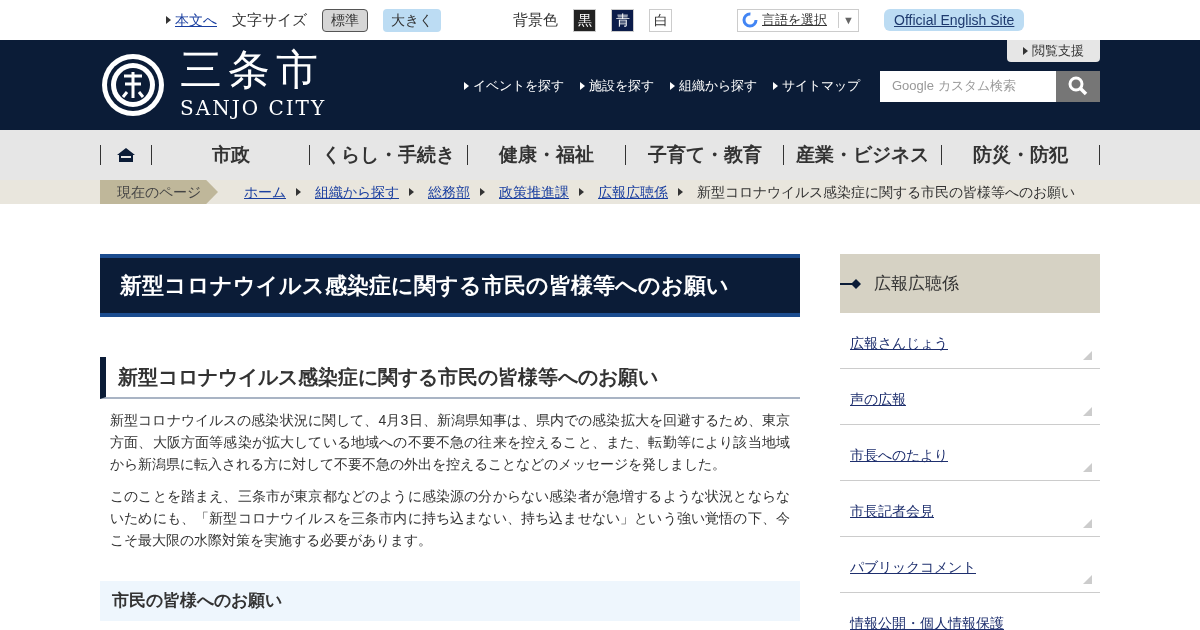 This screenshot has height=630, width=1200. I want to click on english-site-link: Official English Site, so click(954, 20).